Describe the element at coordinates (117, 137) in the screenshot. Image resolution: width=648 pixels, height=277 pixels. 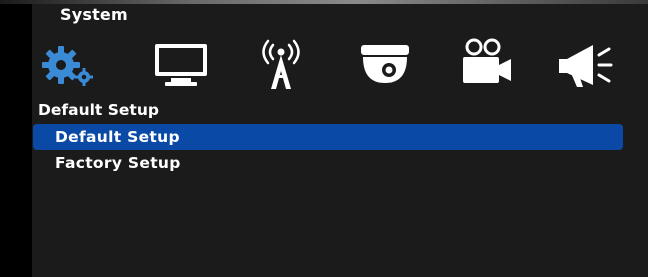
I see `list-item-label: Default Setup` at that location.